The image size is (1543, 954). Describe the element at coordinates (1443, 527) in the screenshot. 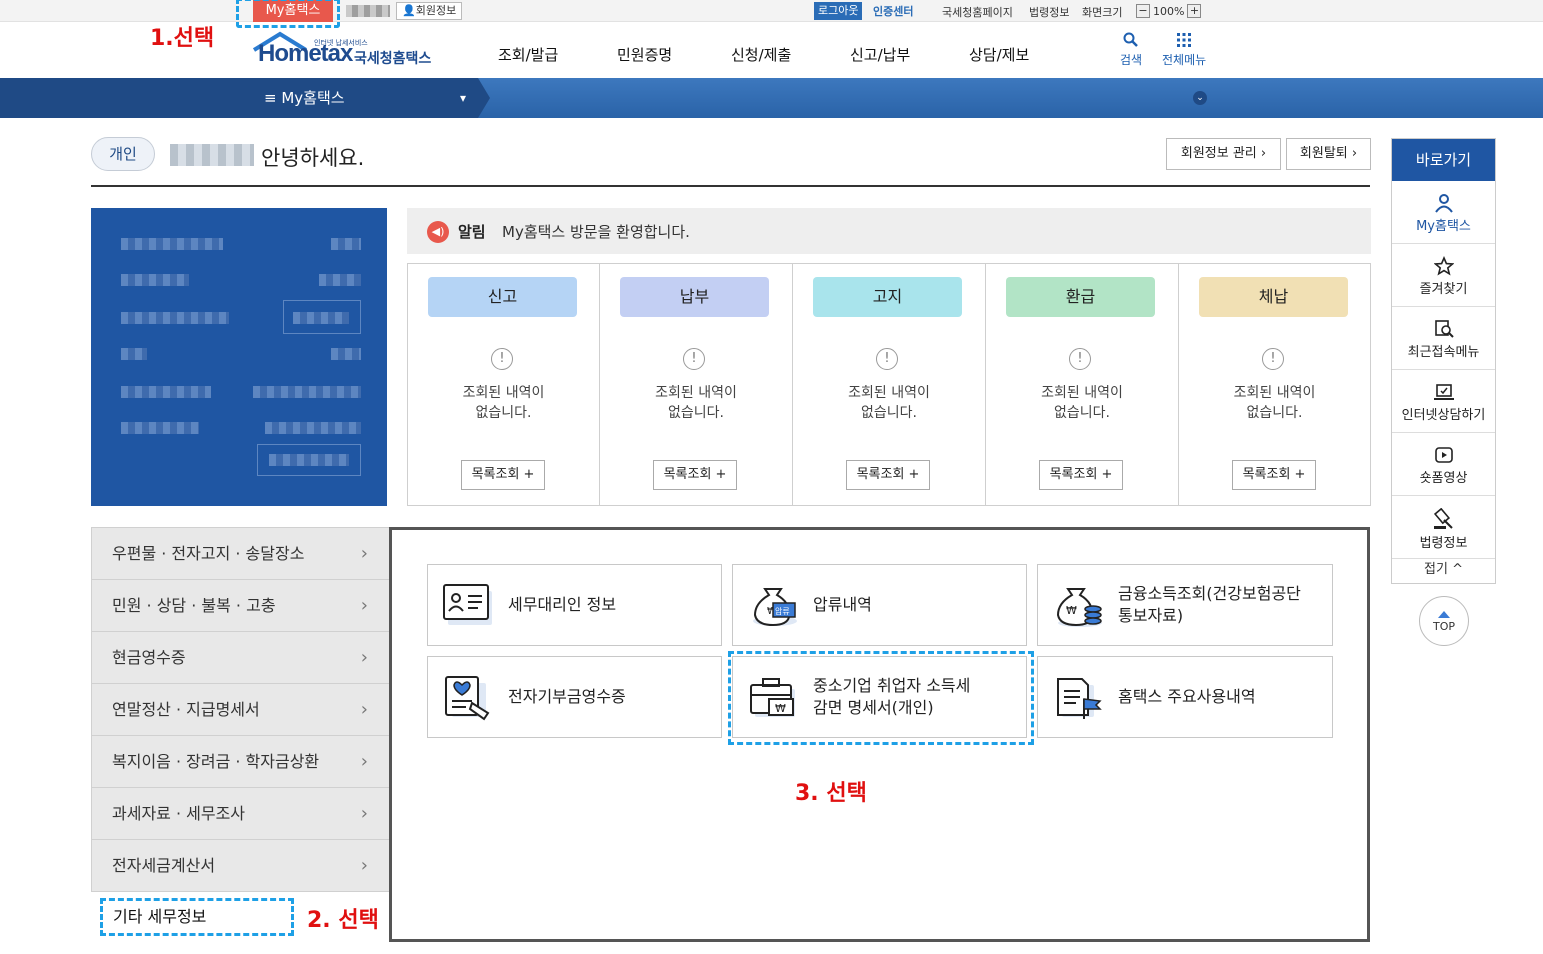

I see `quick-law-info: 법령정보` at that location.